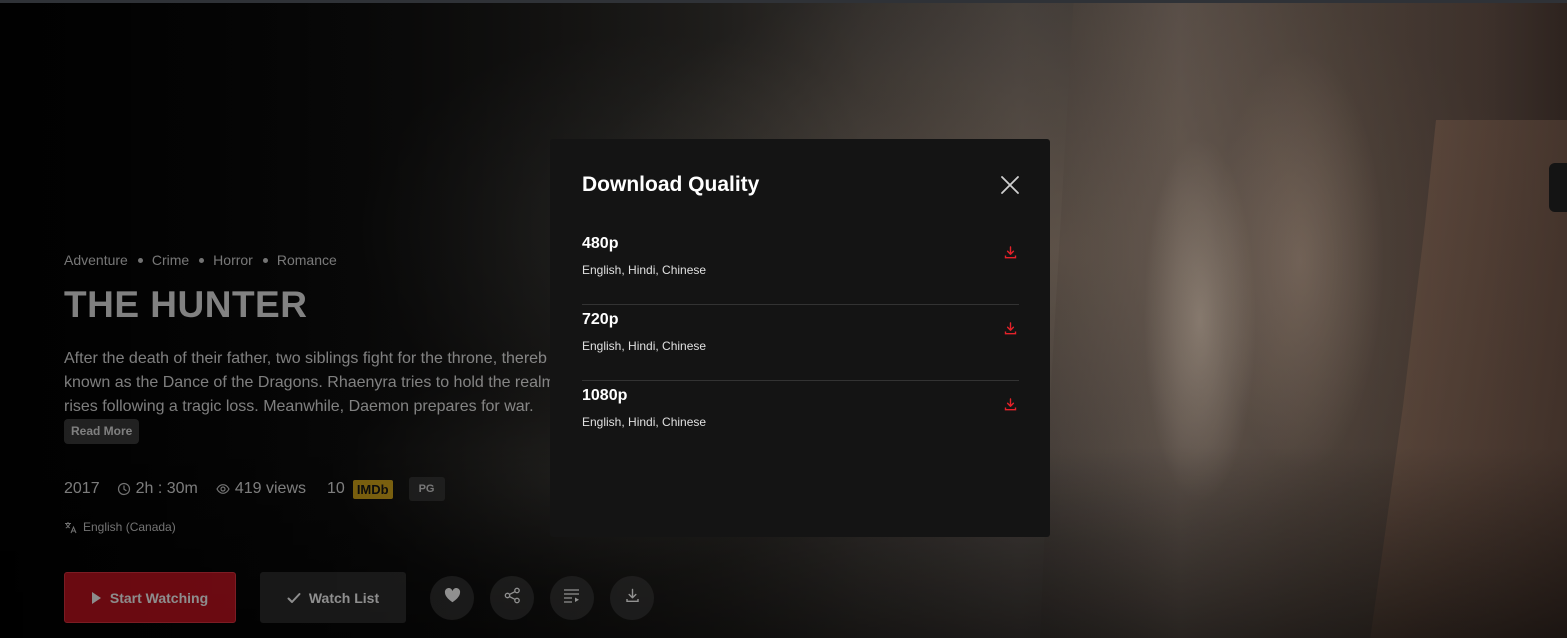 This screenshot has height=638, width=1567. I want to click on quality-option-1080p: 1080p English, Hindi, Chinese, so click(800, 419).